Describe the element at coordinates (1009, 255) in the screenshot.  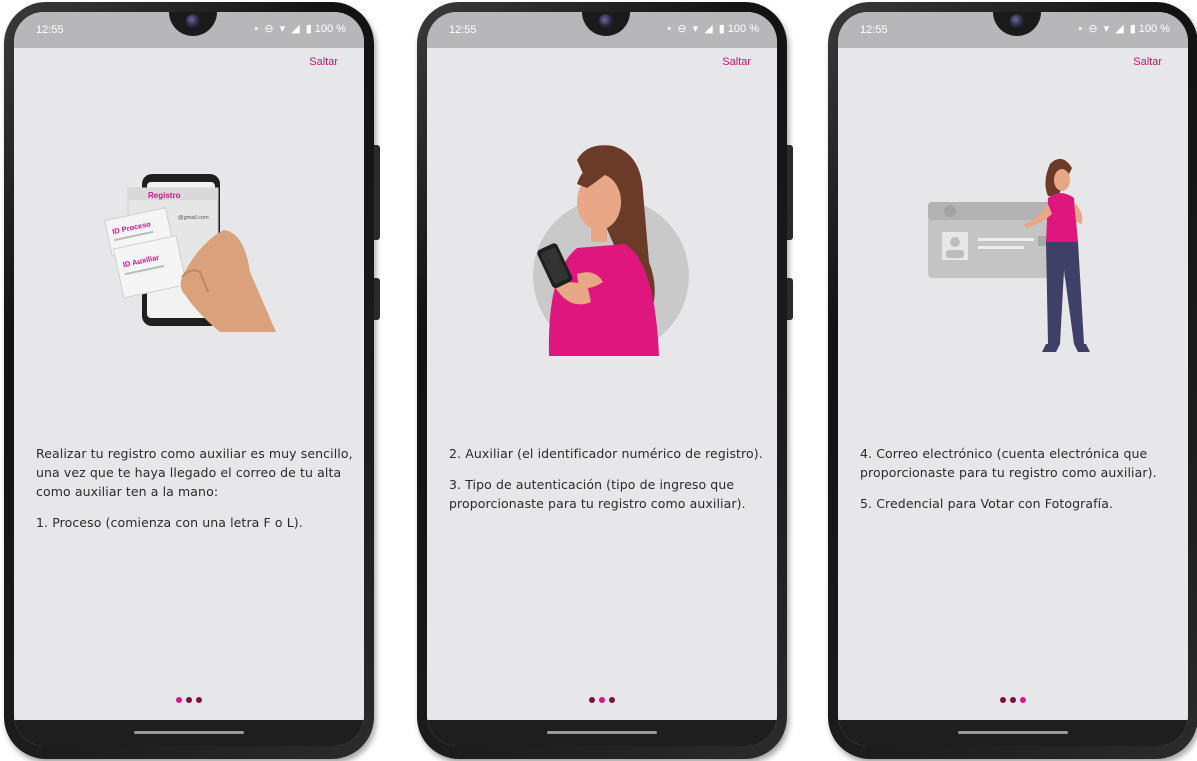
I see `woman-id-card-illustration` at that location.